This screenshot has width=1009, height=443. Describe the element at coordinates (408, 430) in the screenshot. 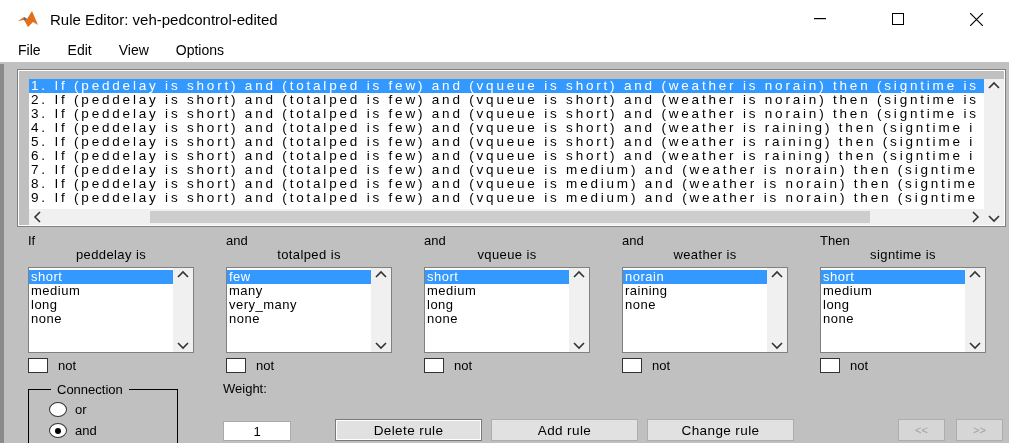

I see `rule-button: Delete rule` at that location.